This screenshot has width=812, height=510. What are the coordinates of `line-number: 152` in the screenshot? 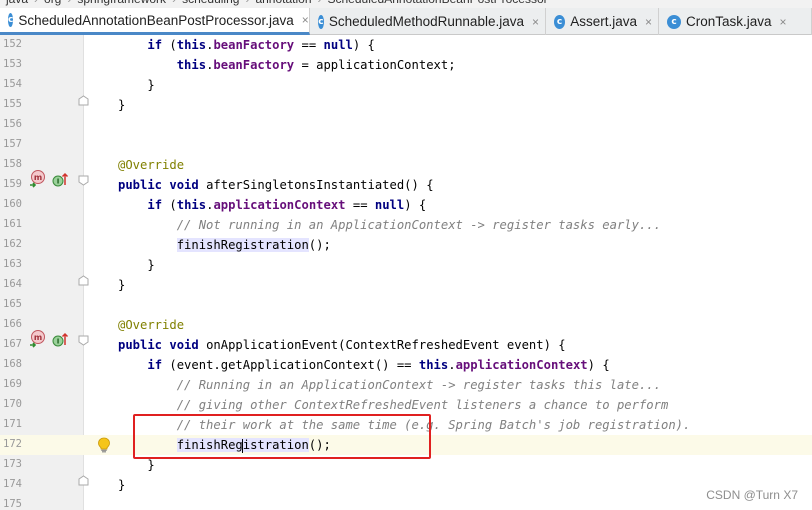 It's located at (12, 44).